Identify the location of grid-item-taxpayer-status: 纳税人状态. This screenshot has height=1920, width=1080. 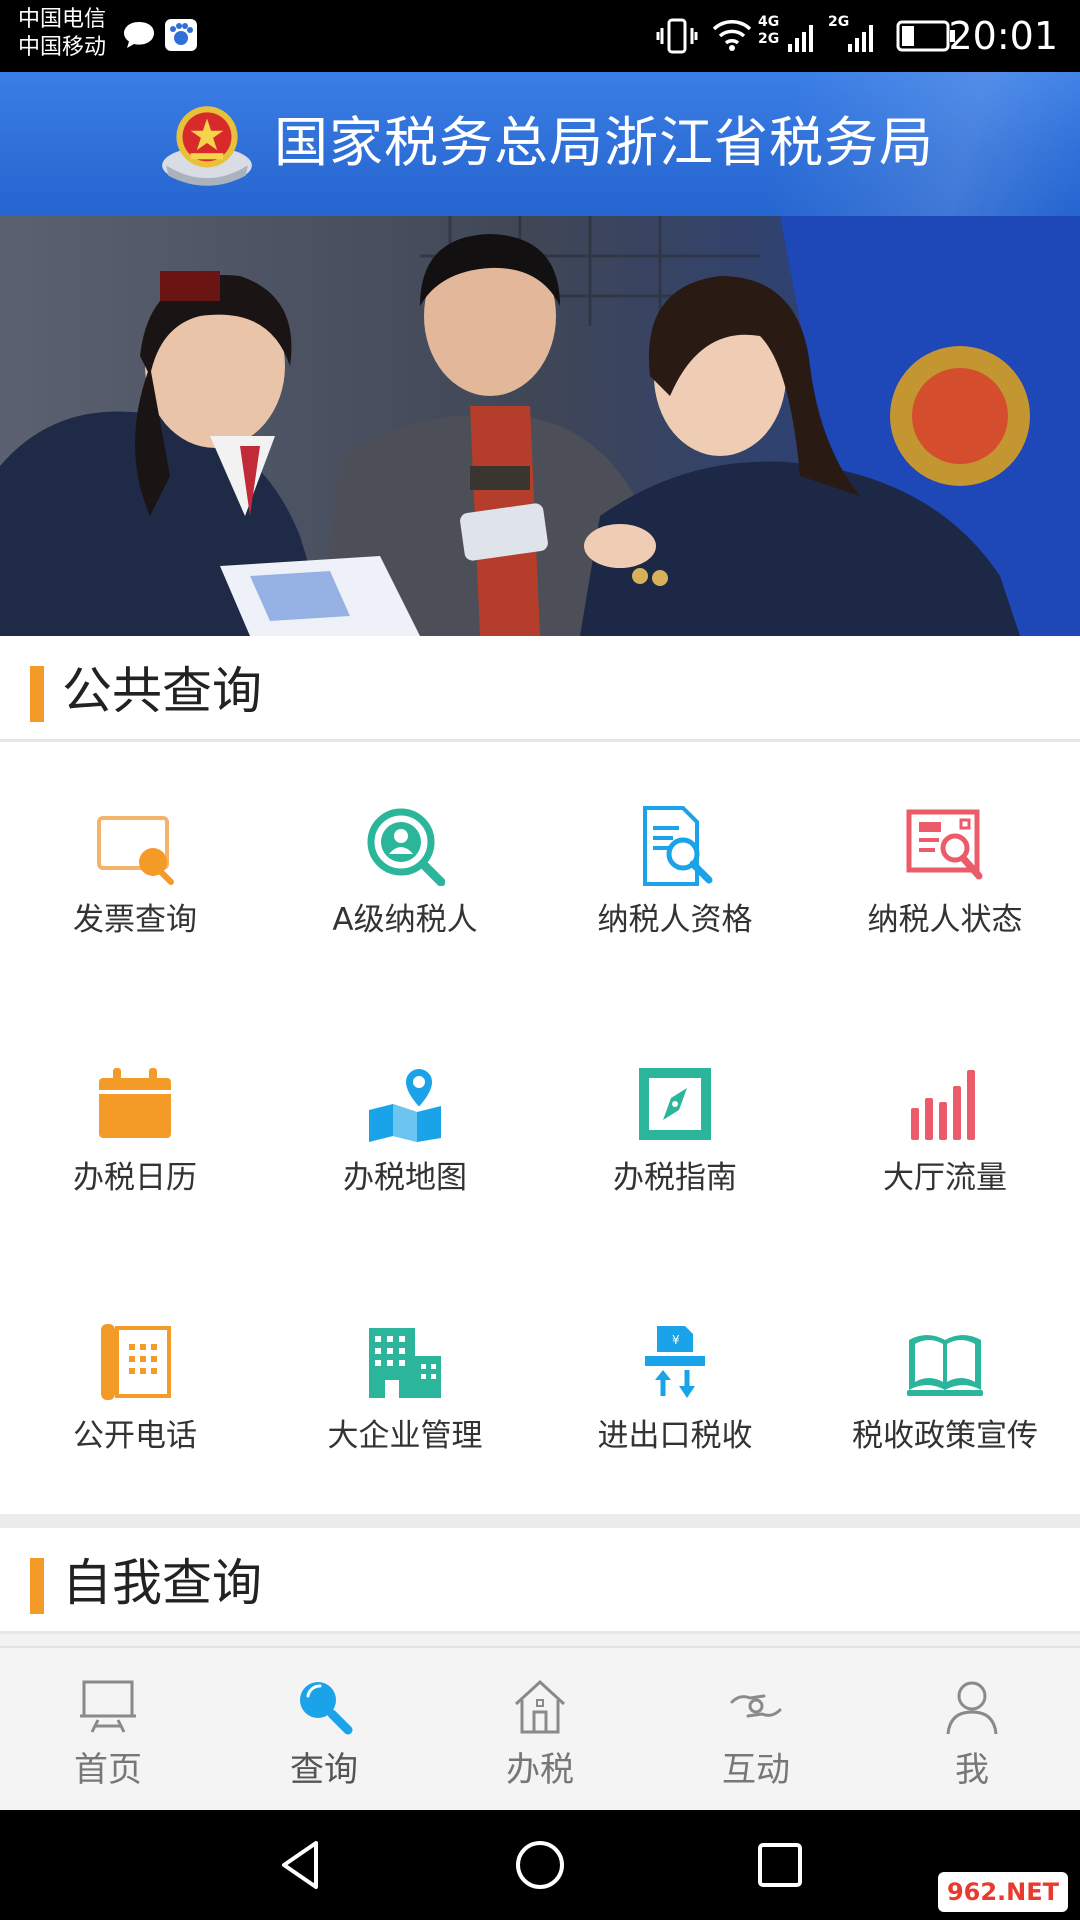
(945, 871).